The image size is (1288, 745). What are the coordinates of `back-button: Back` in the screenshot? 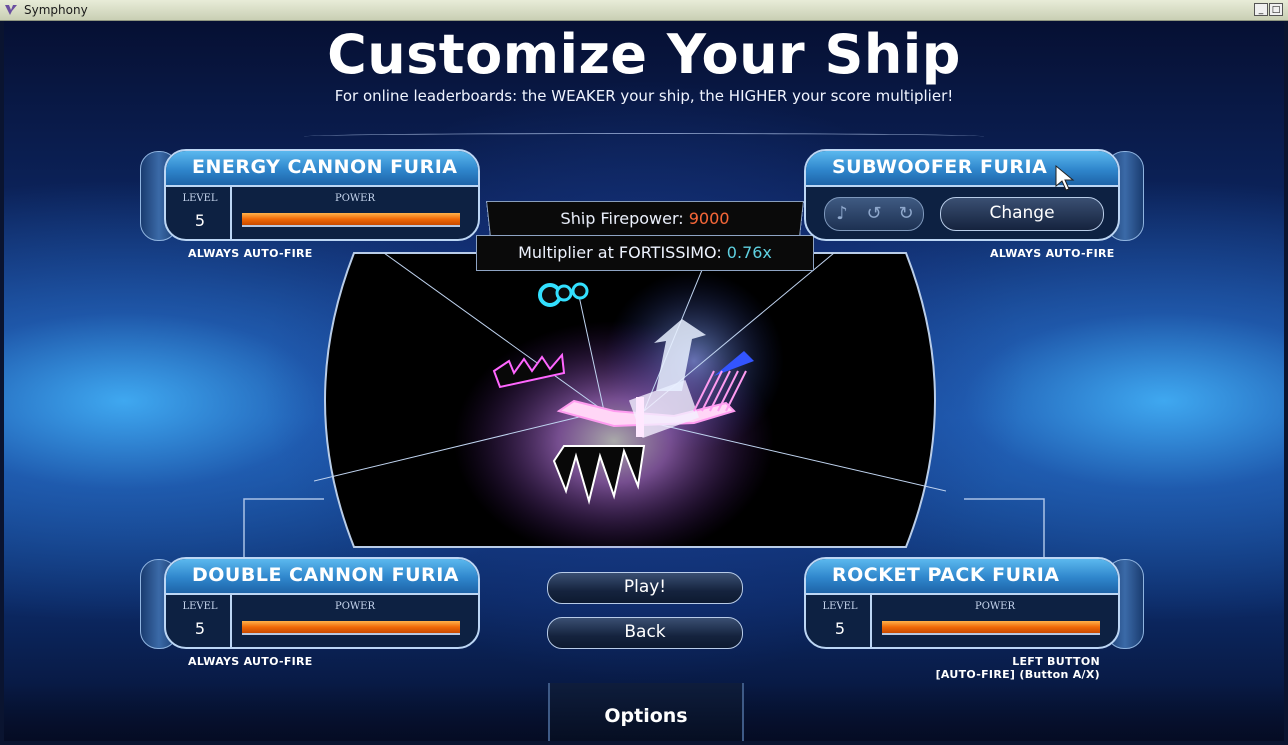 It's located at (645, 633).